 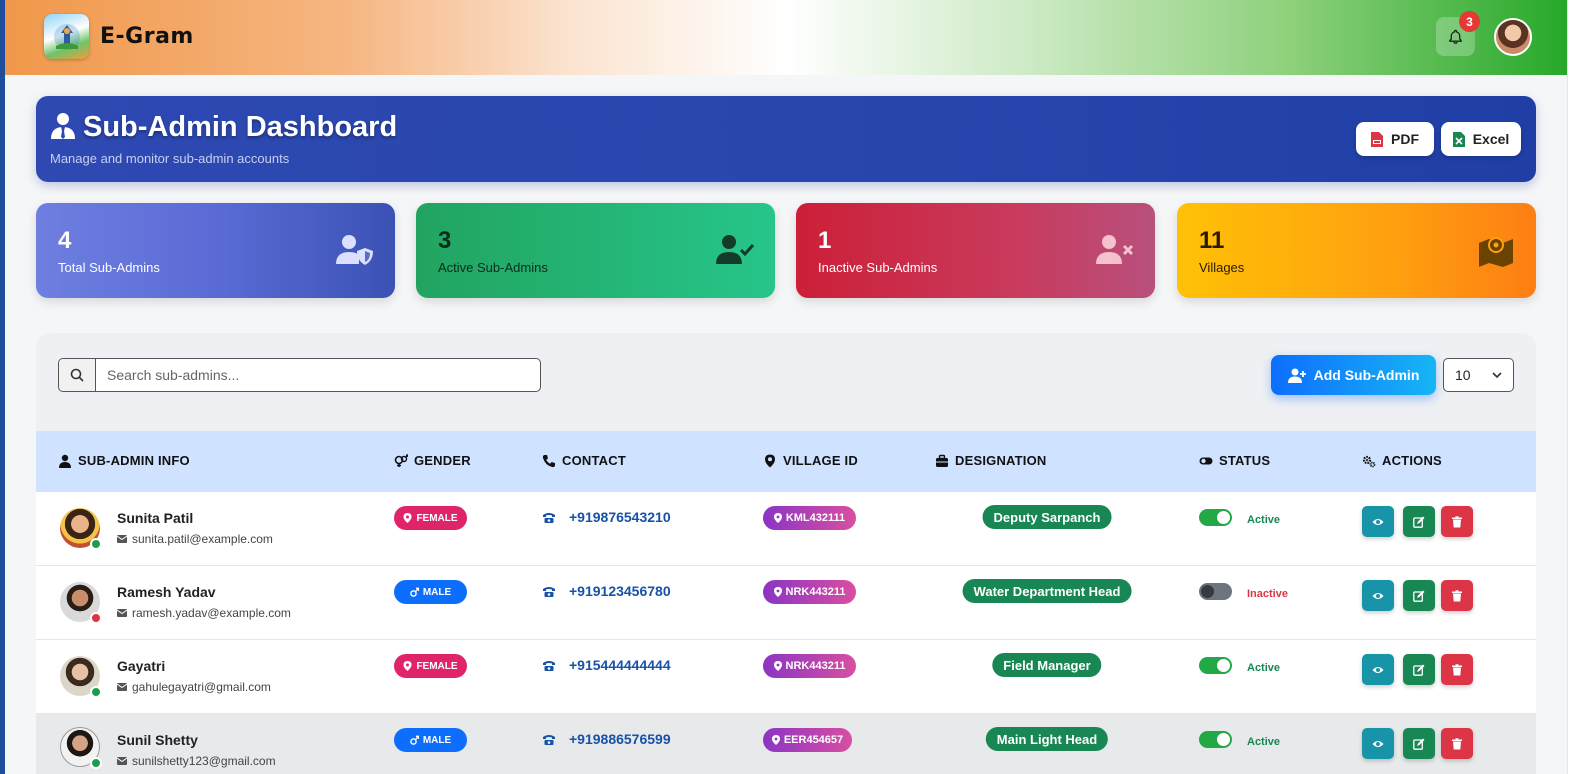 What do you see at coordinates (134, 460) in the screenshot?
I see `col-label: SUB-ADMIN INFO` at bounding box center [134, 460].